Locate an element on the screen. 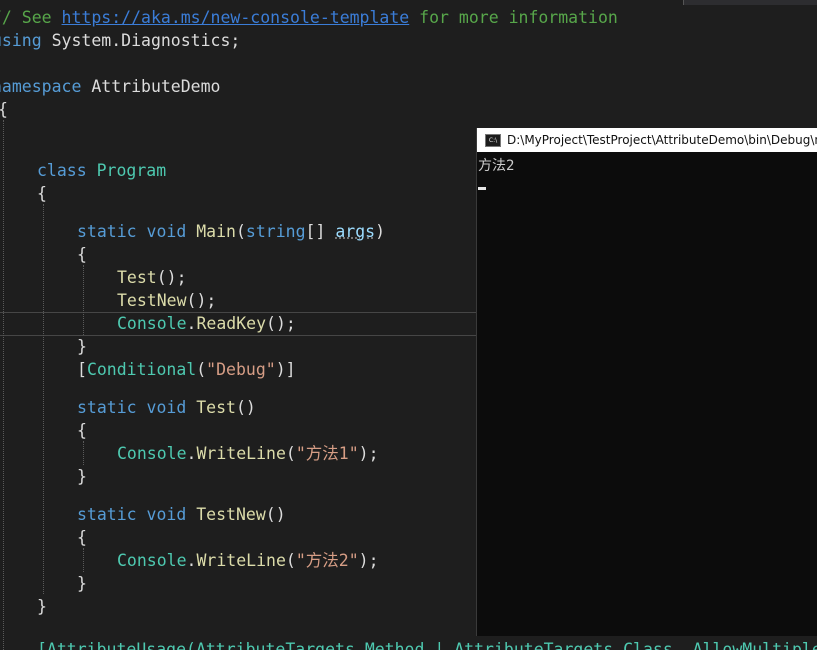 The height and width of the screenshot is (650, 817). console-output: 方法2 is located at coordinates (496, 166).